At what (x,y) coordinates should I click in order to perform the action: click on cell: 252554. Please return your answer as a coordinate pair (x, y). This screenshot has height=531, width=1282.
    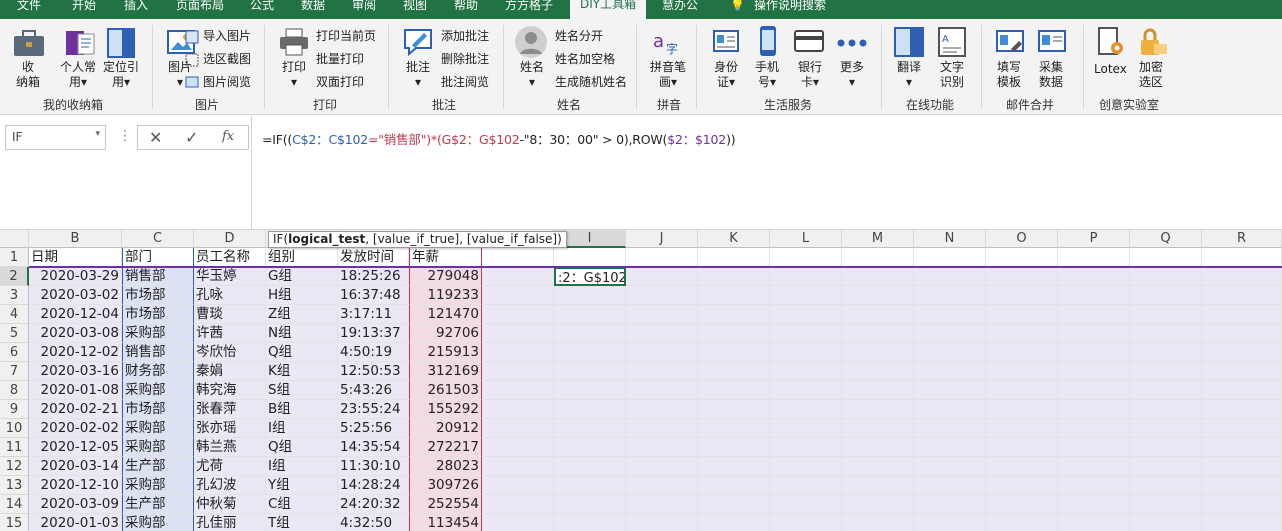
    Looking at the image, I should click on (445, 504).